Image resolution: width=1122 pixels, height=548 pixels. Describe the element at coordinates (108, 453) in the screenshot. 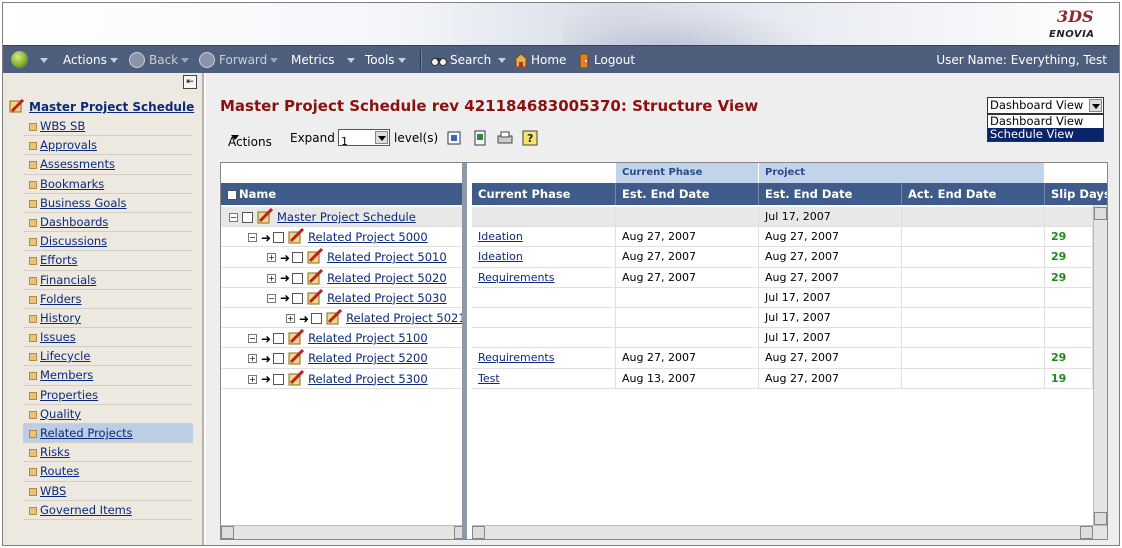

I see `sidebar-item-risks: Risks` at that location.